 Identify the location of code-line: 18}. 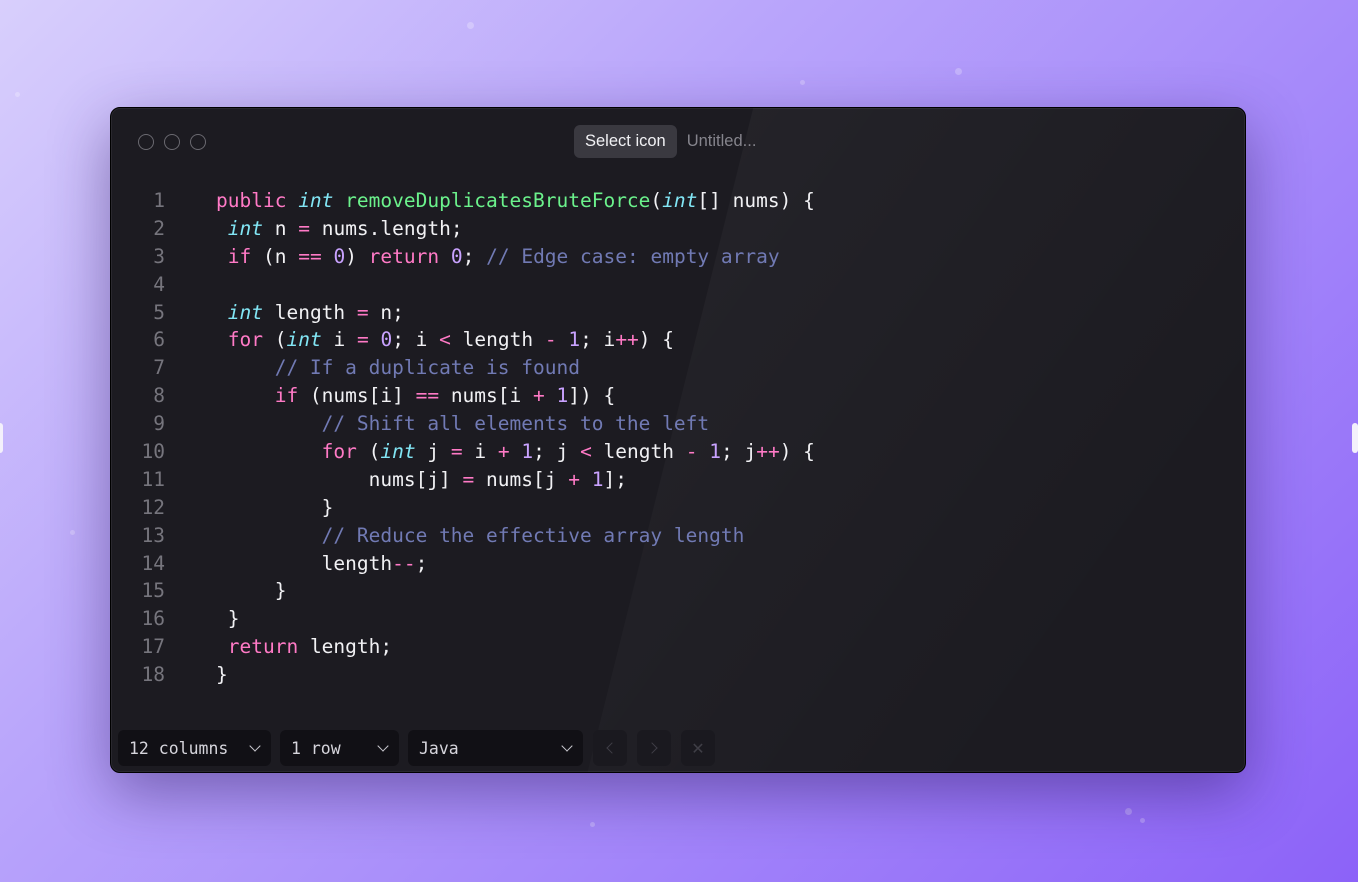
(678, 675).